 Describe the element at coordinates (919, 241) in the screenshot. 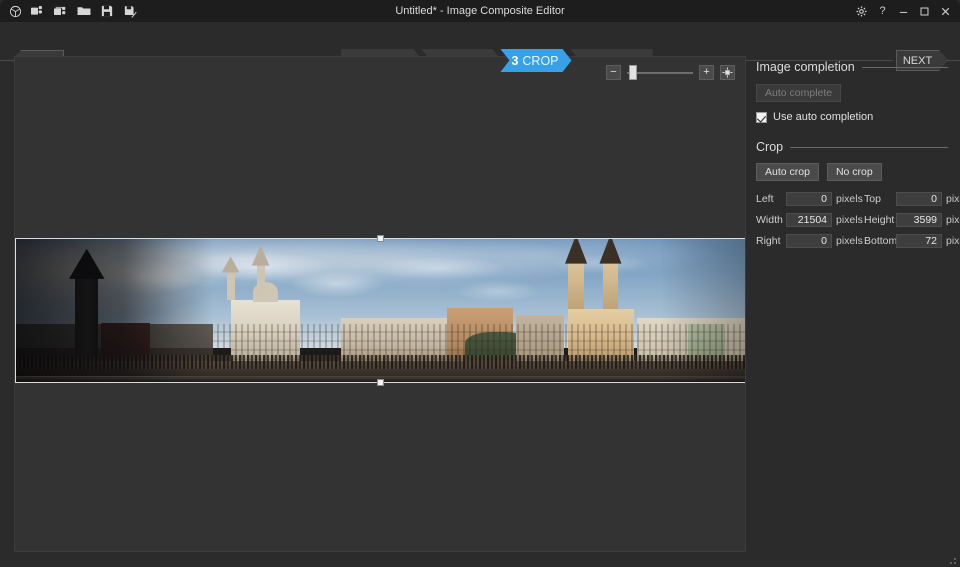

I see `crop-bottom-input: 72` at that location.